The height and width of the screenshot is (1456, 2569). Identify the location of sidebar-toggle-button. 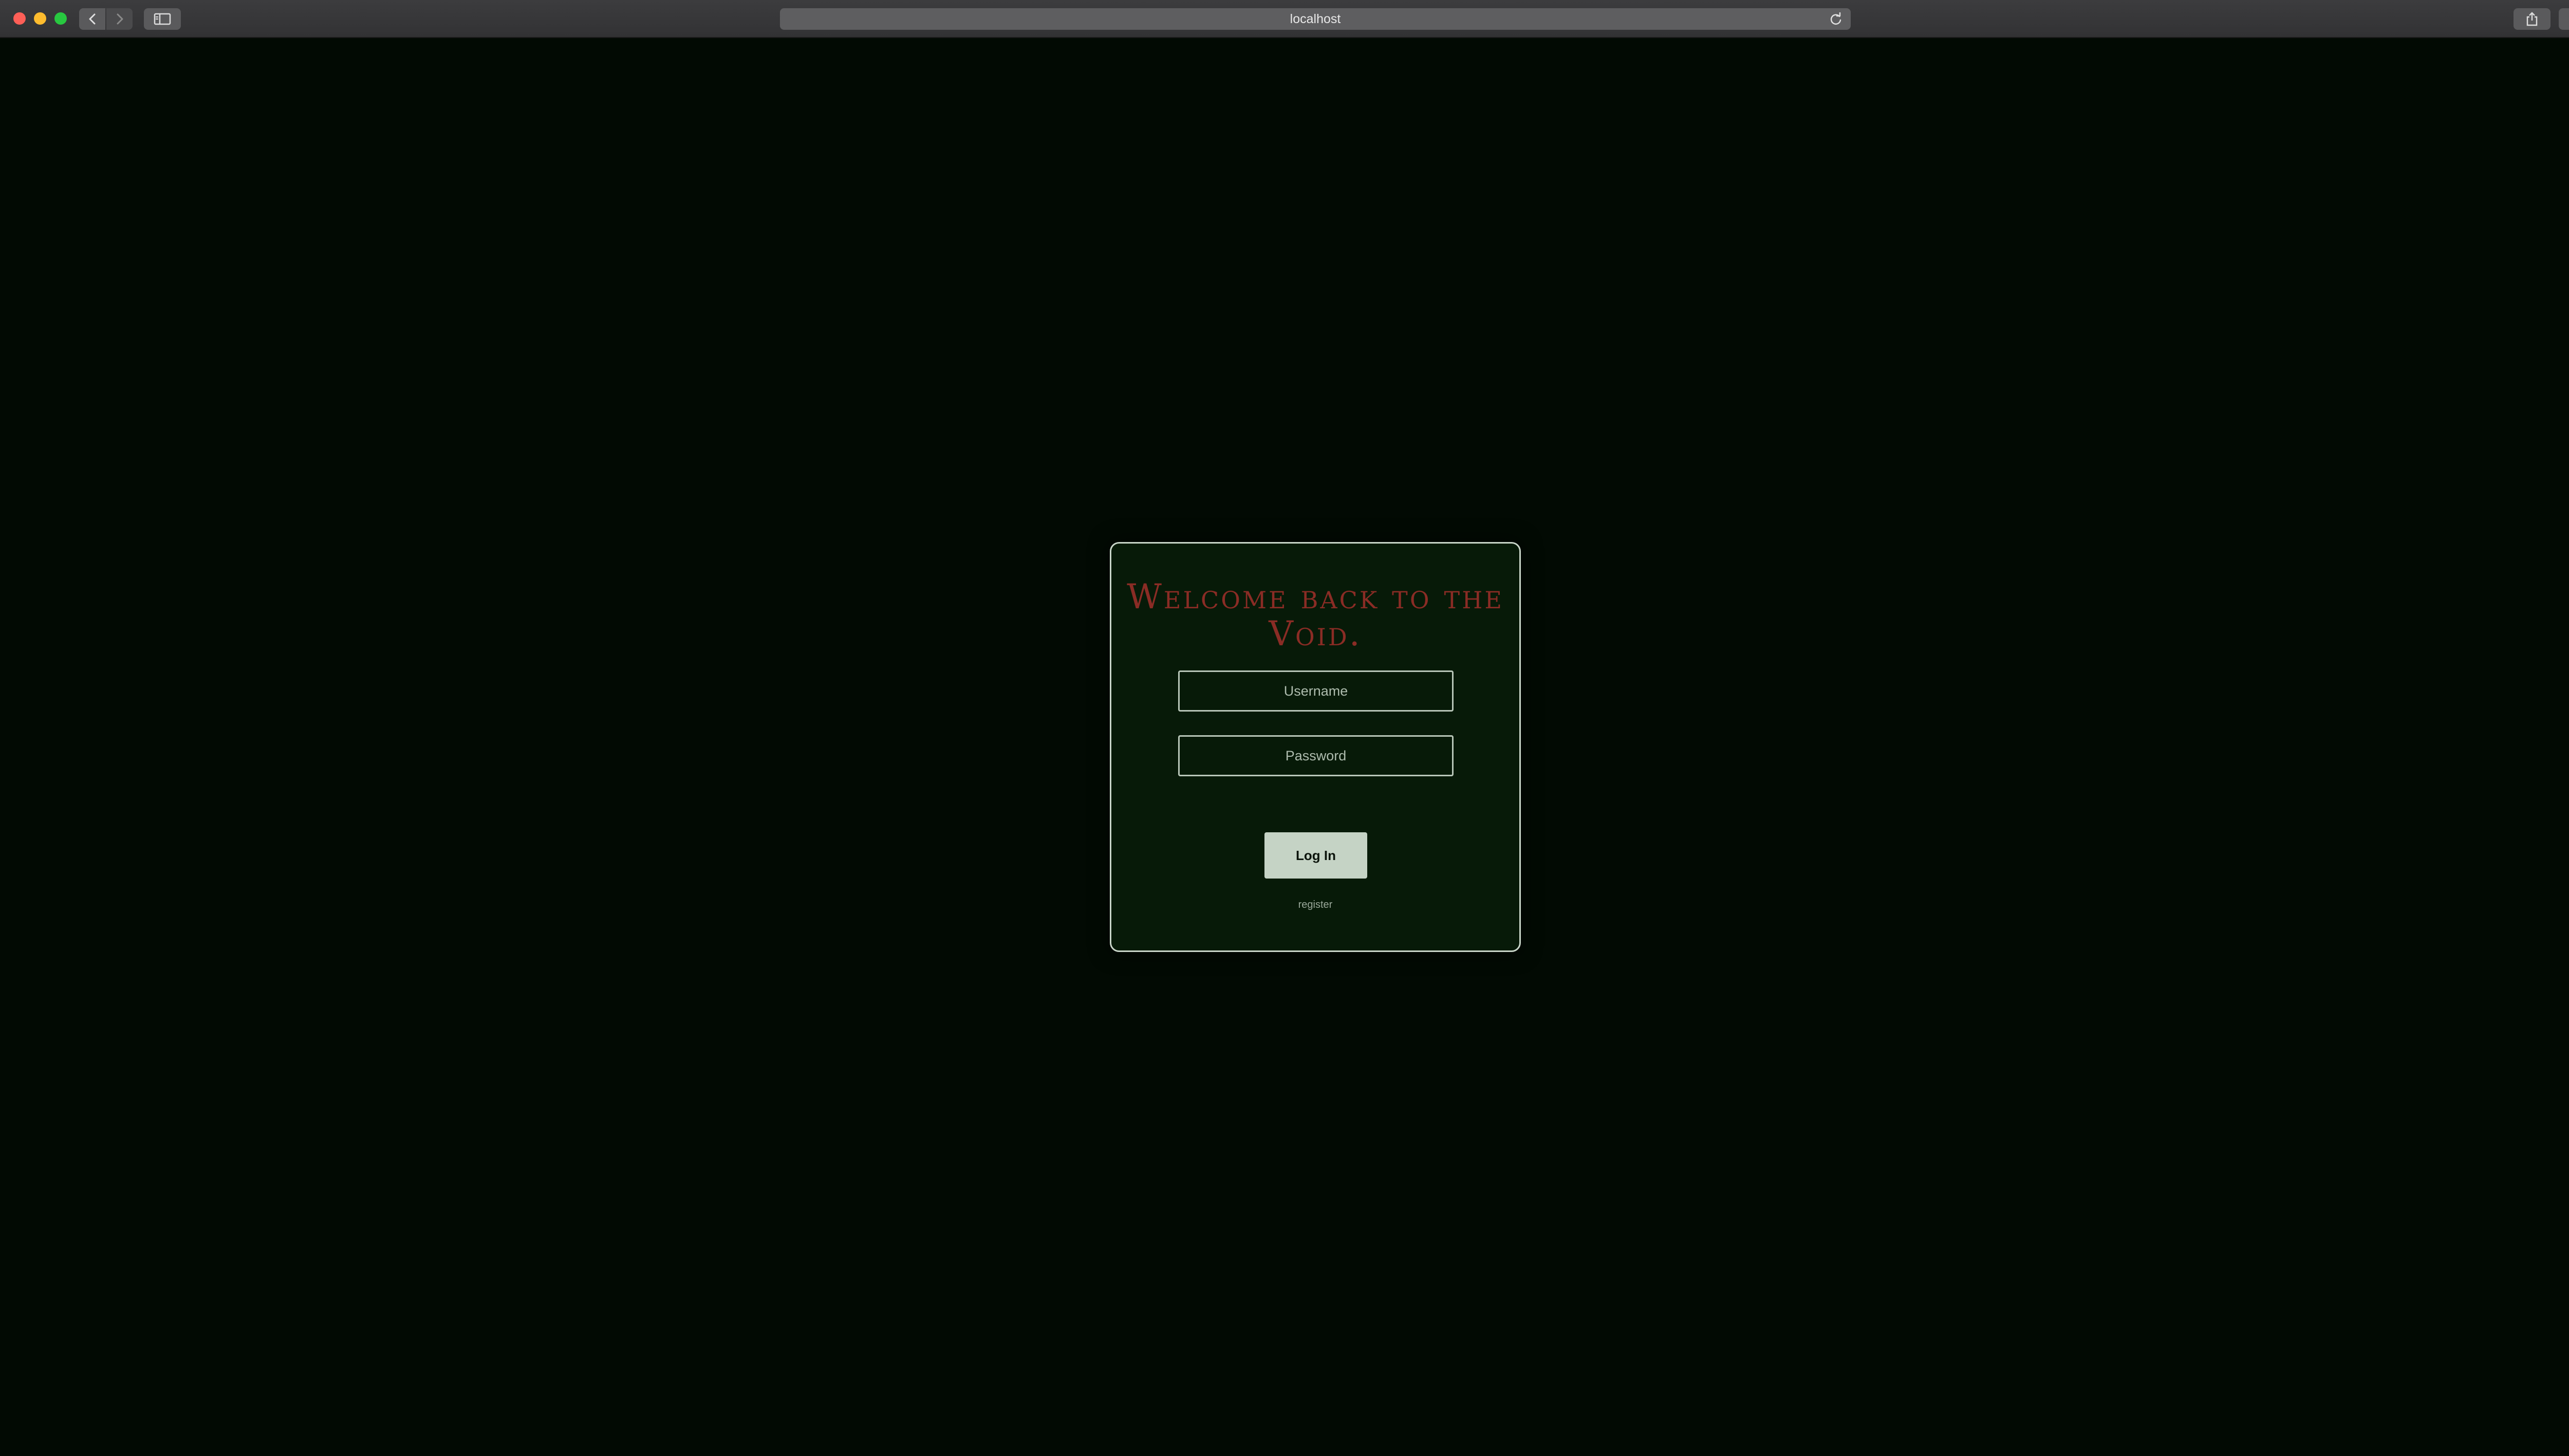
(162, 19).